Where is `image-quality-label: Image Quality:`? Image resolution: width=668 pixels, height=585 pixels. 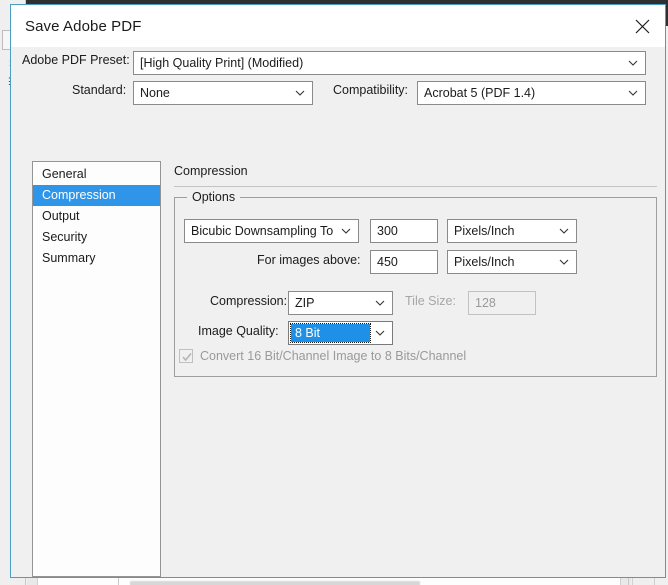 image-quality-label: Image Quality: is located at coordinates (238, 331).